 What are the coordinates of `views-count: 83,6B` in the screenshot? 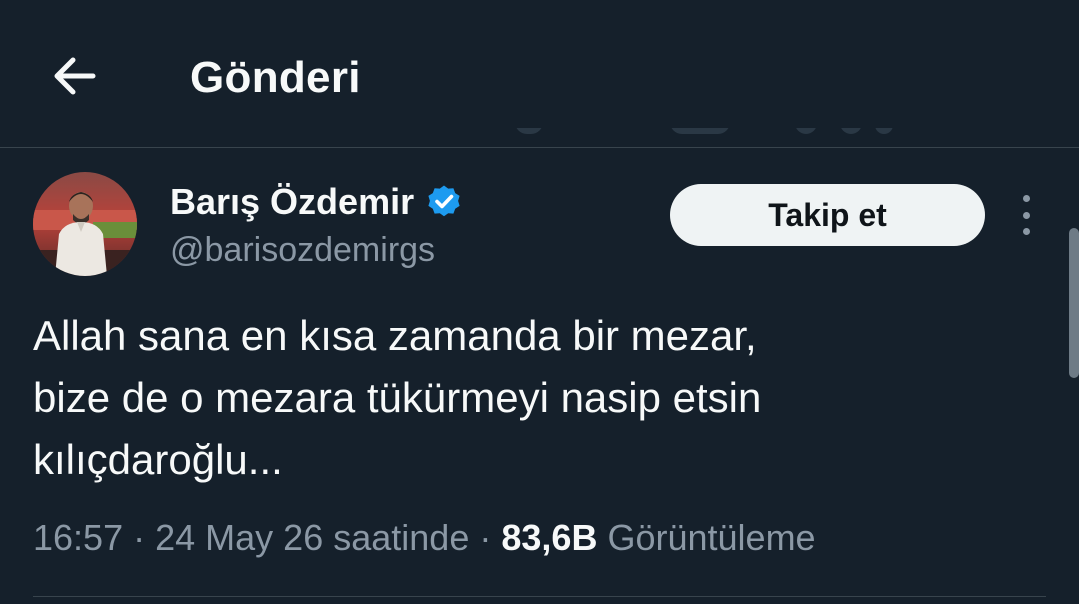 It's located at (549, 537).